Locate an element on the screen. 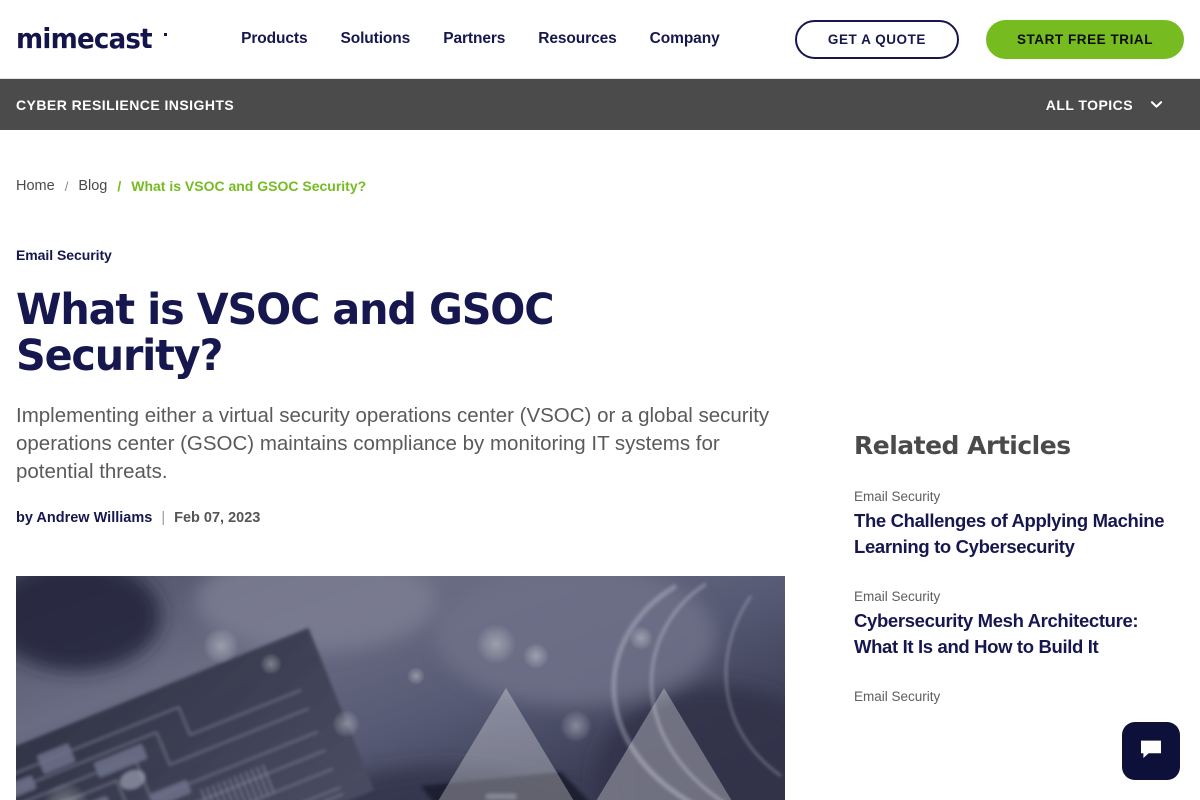 Image resolution: width=1200 pixels, height=800 pixels. get-a-quote-button: GET A QUOTE is located at coordinates (876, 39).